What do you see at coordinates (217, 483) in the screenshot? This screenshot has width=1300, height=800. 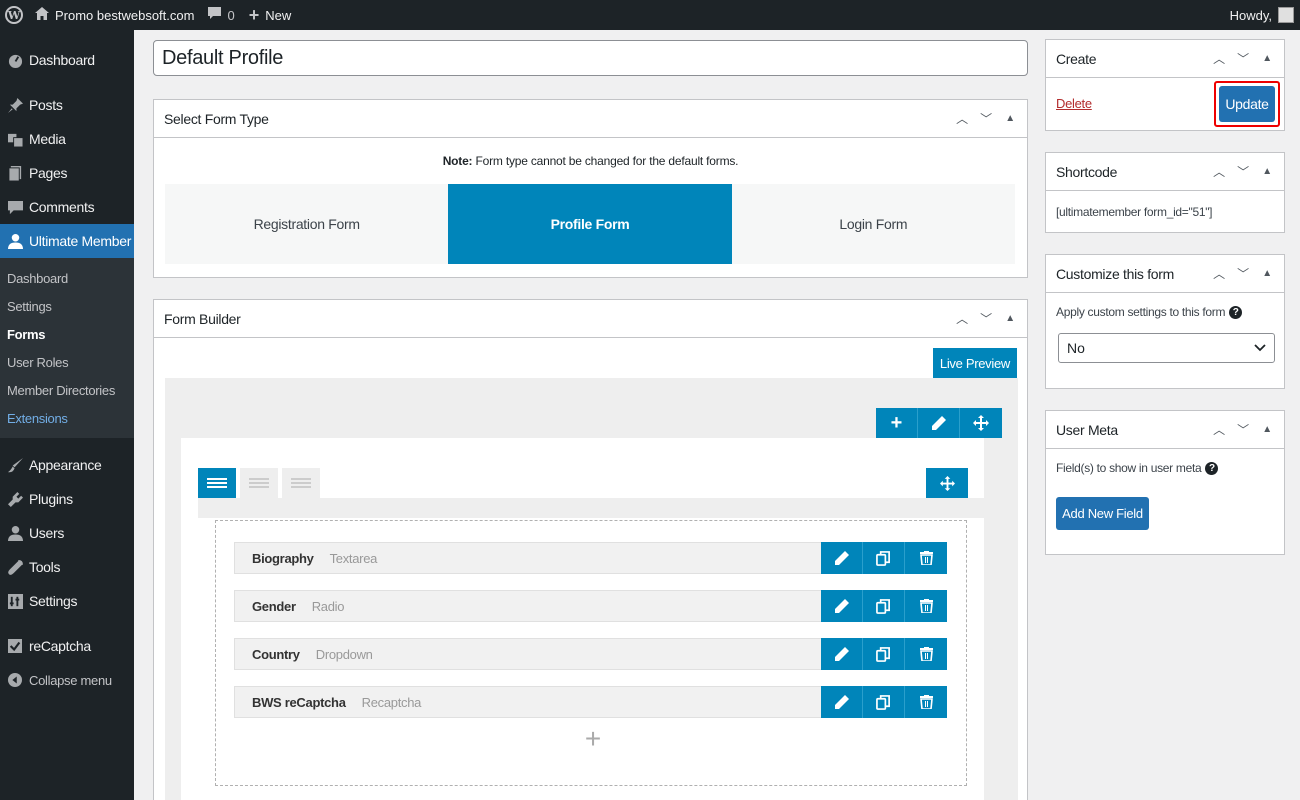 I see `one-column-tab` at bounding box center [217, 483].